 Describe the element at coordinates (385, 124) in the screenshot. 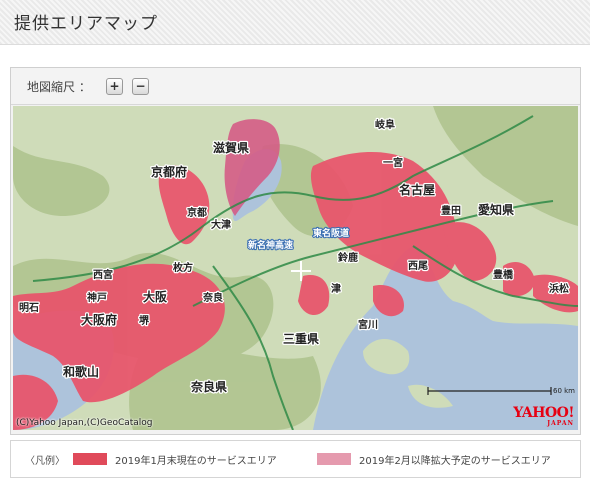

I see `label-gifu: 岐阜` at that location.